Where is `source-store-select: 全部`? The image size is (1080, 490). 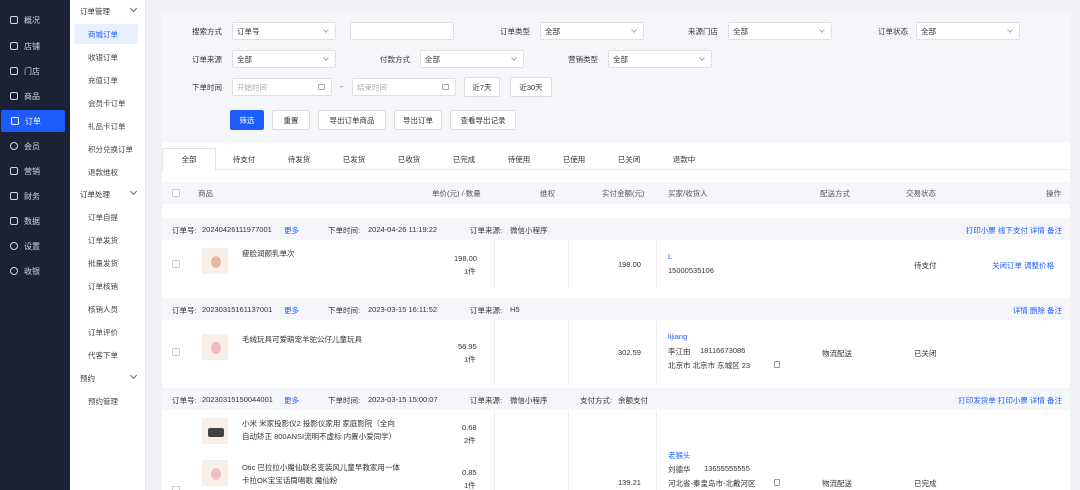 source-store-select: 全部 is located at coordinates (780, 31).